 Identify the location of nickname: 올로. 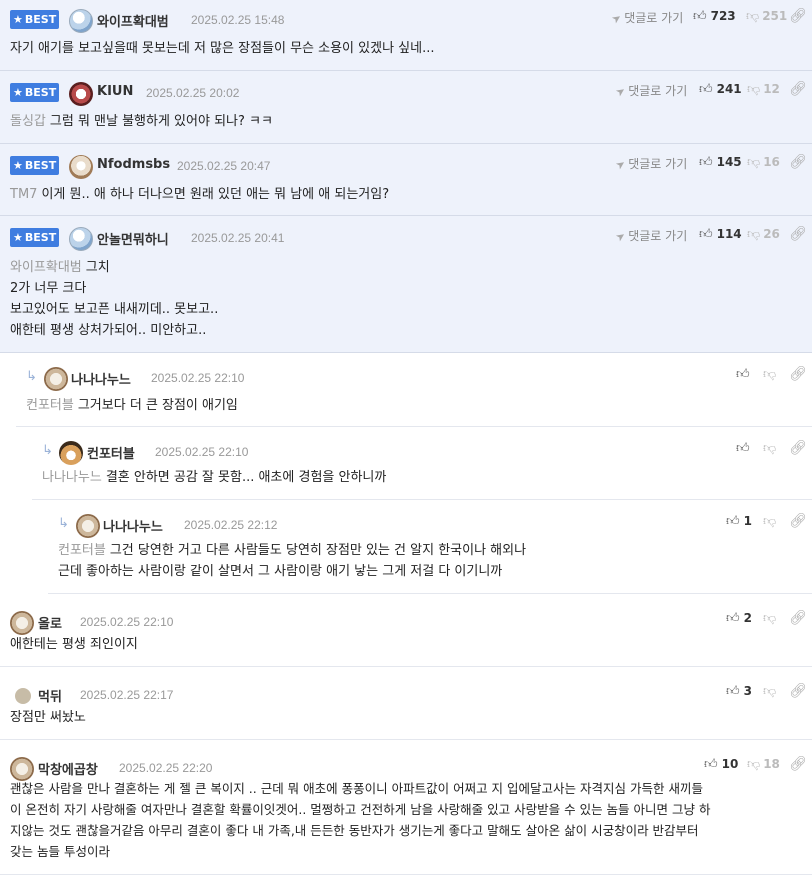
(50, 622).